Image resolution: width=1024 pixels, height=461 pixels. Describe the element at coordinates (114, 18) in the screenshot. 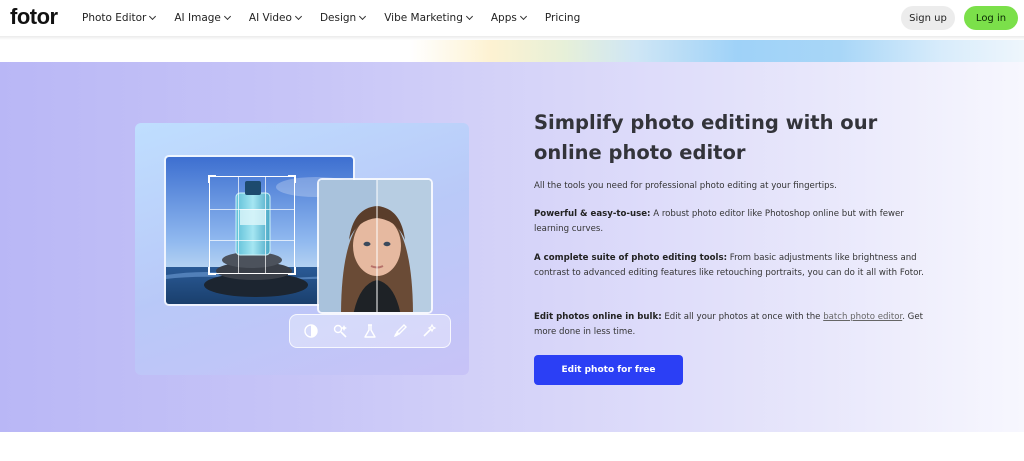

I see `menu-label: Photo Editor` at that location.